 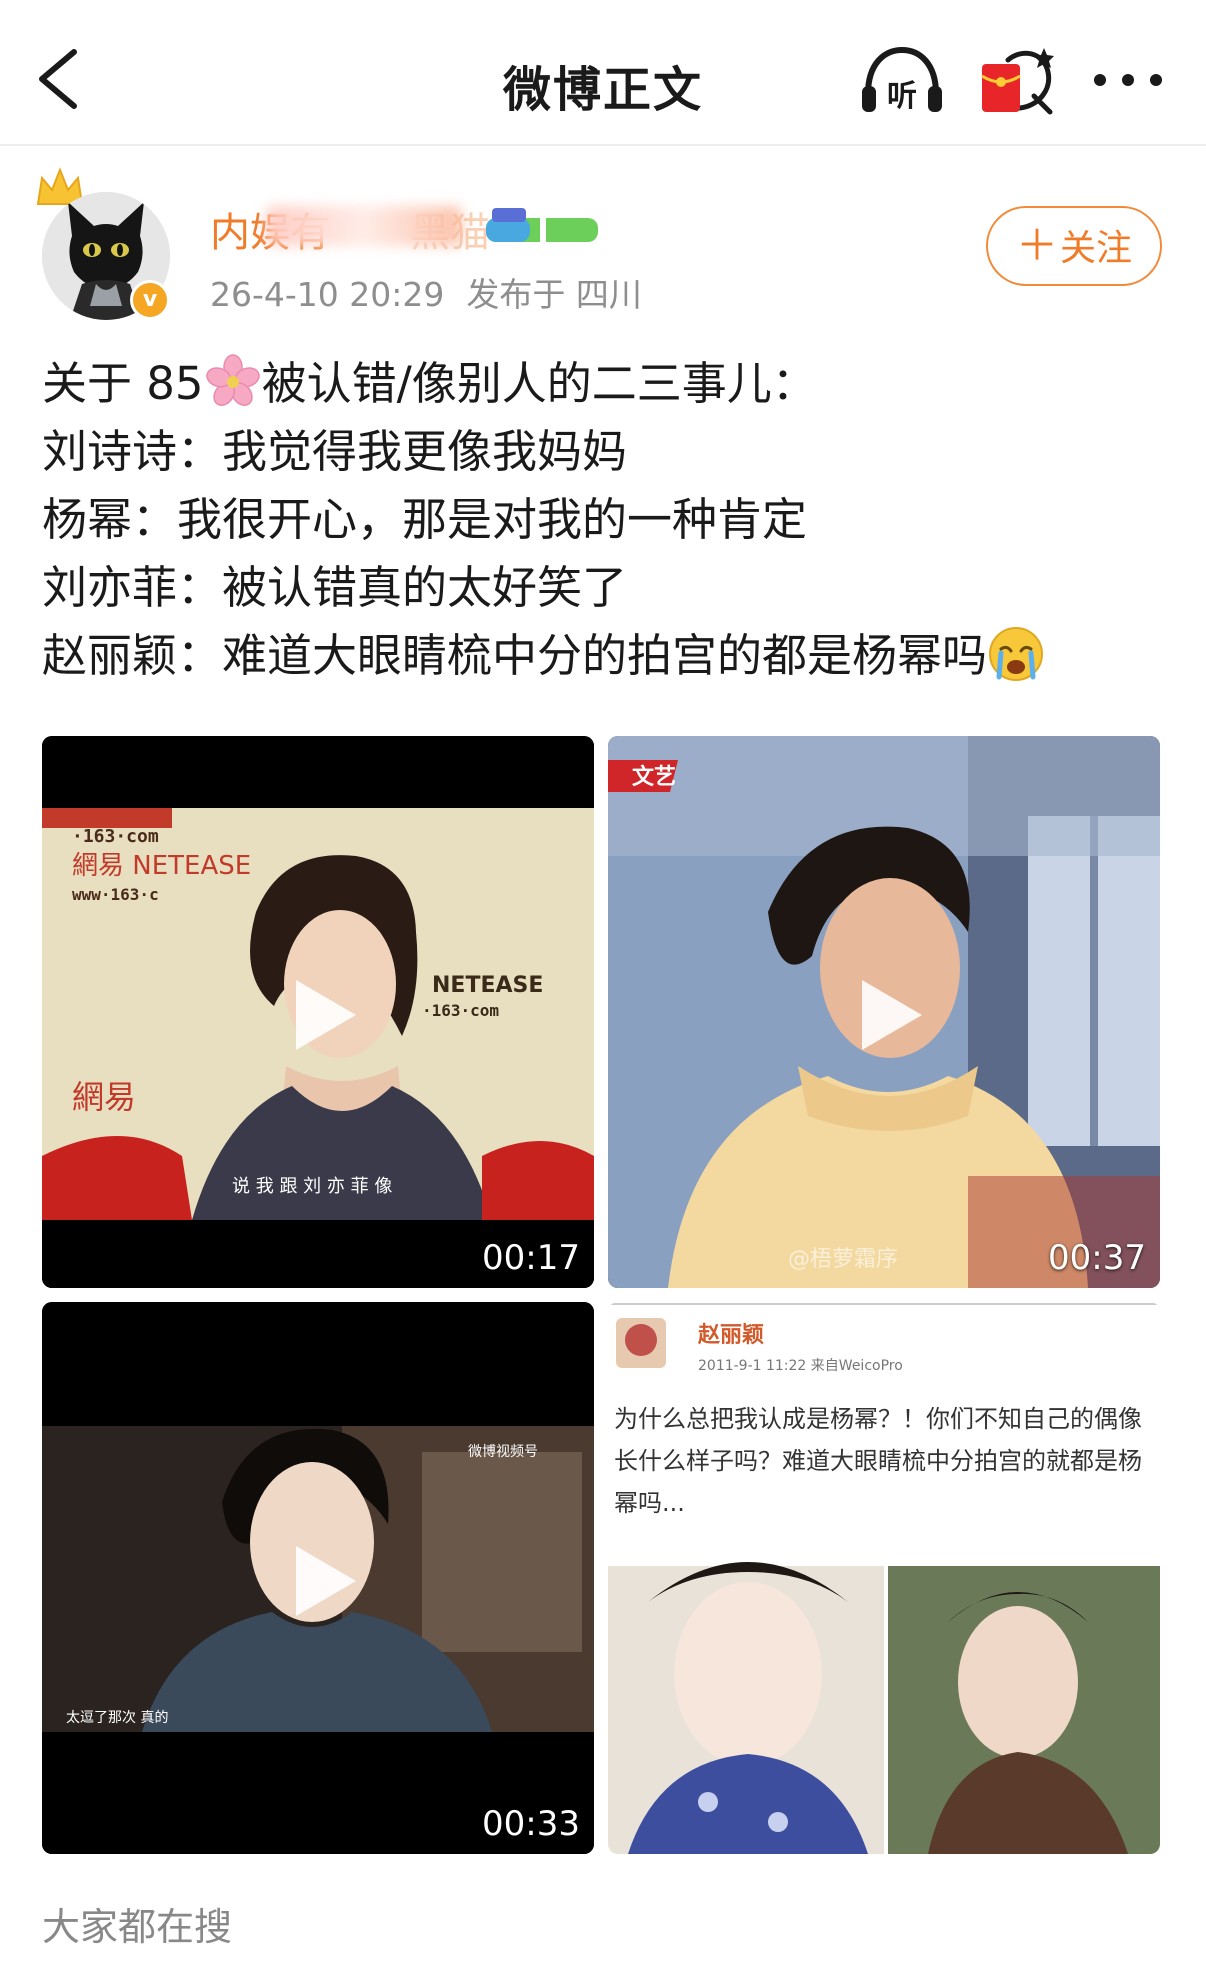 What do you see at coordinates (1018, 81) in the screenshot?
I see `red-packet-icon` at bounding box center [1018, 81].